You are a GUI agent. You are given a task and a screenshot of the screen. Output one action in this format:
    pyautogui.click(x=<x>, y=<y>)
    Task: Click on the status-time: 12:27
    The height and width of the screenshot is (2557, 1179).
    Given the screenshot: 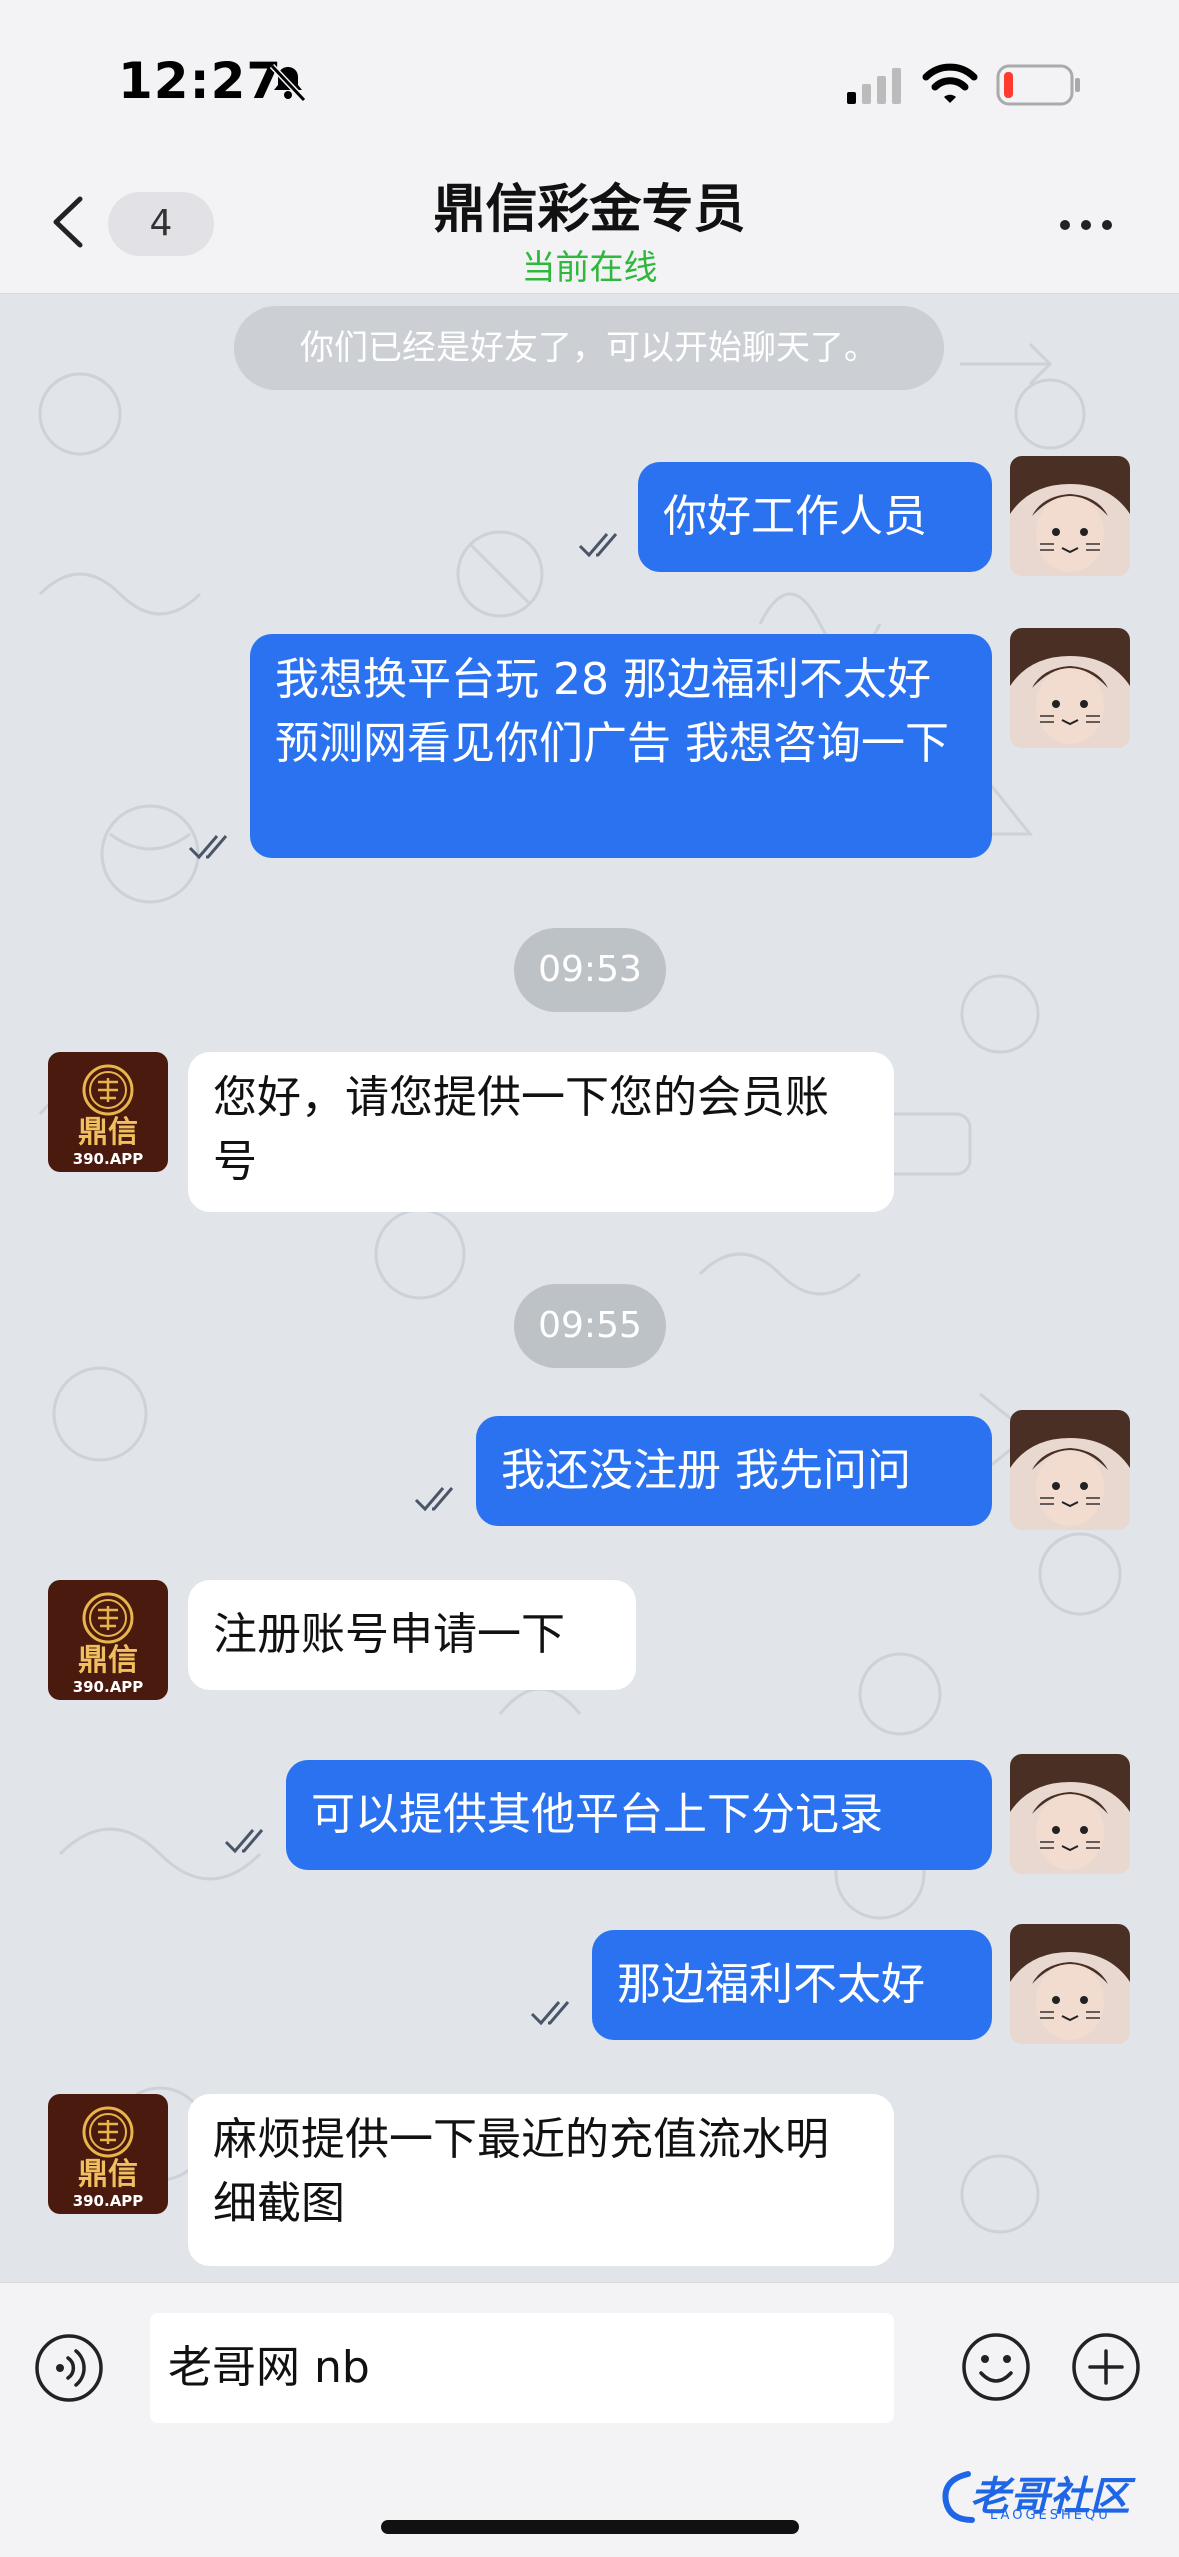 What is the action you would take?
    pyautogui.click(x=200, y=81)
    